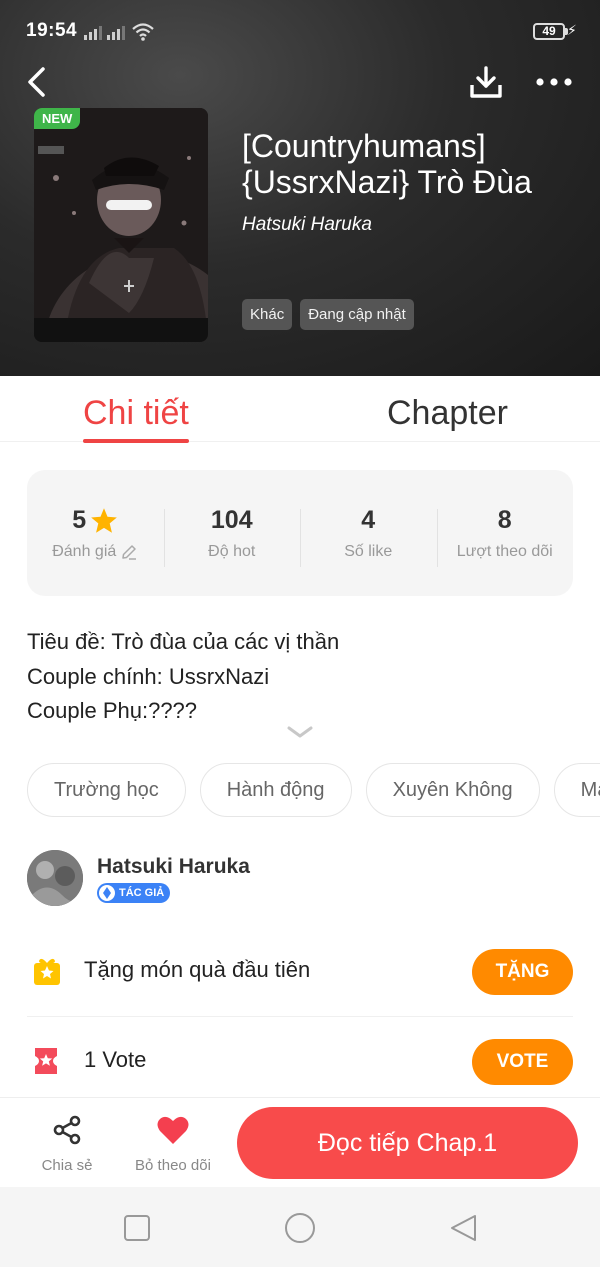 The image size is (600, 1267). Describe the element at coordinates (79, 519) in the screenshot. I see `rating-value: 5` at that location.